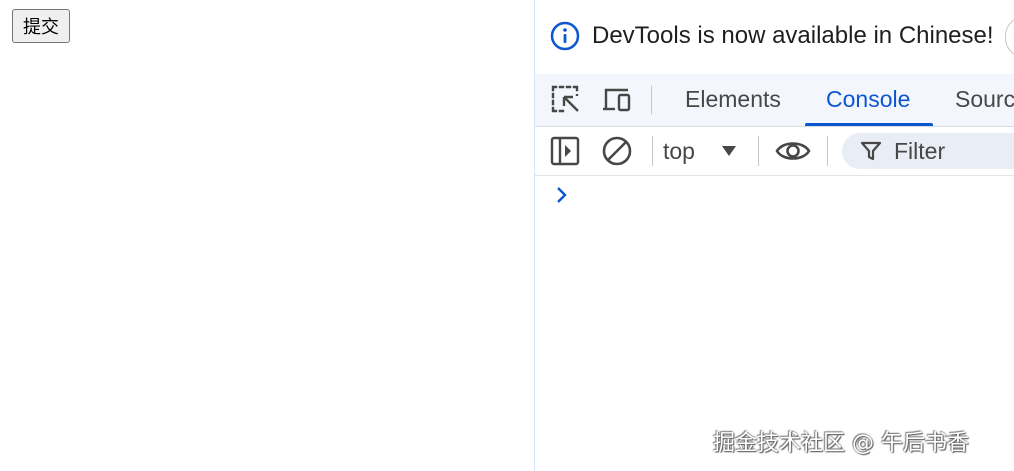  What do you see at coordinates (699, 151) in the screenshot?
I see `context-selector: top` at bounding box center [699, 151].